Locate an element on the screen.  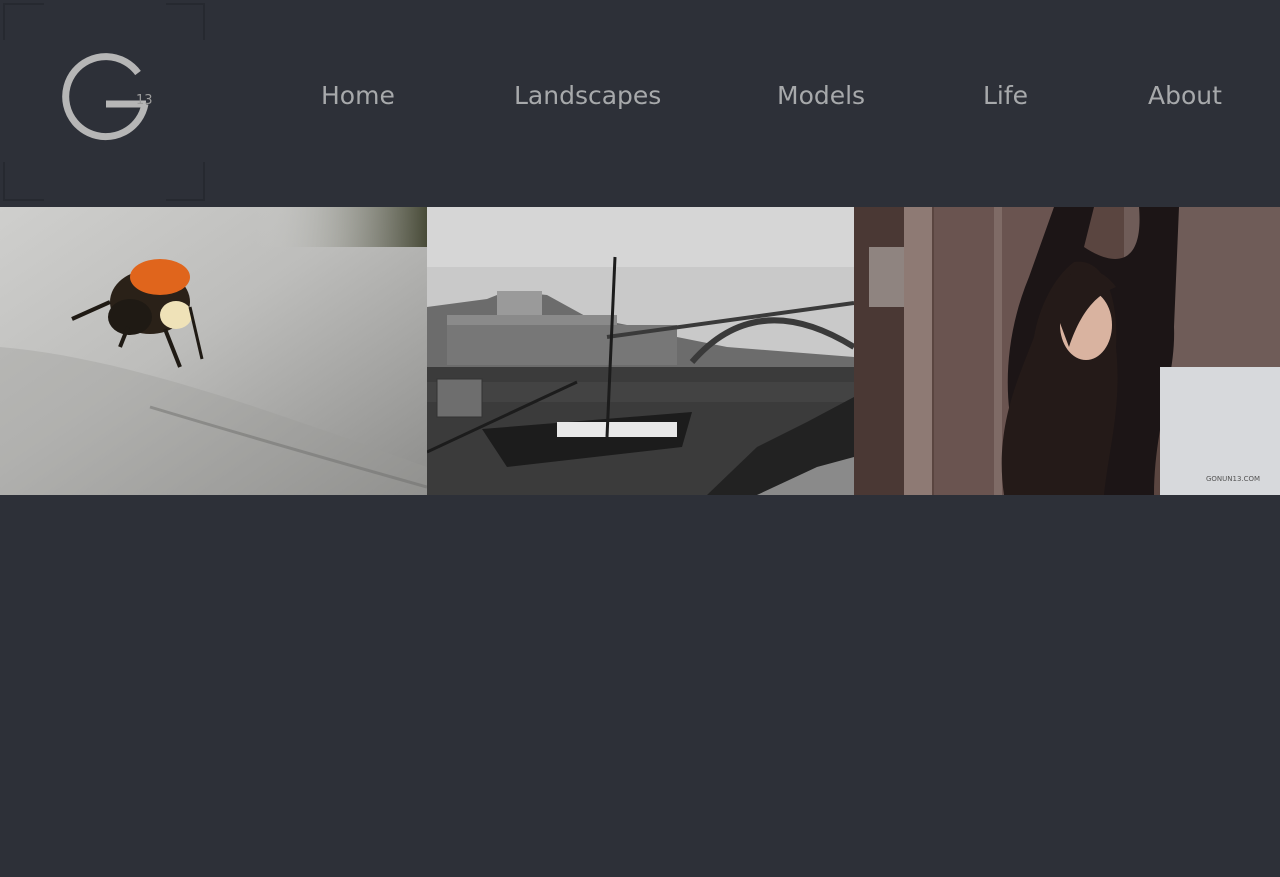
nav-models: Models is located at coordinates (821, 96).